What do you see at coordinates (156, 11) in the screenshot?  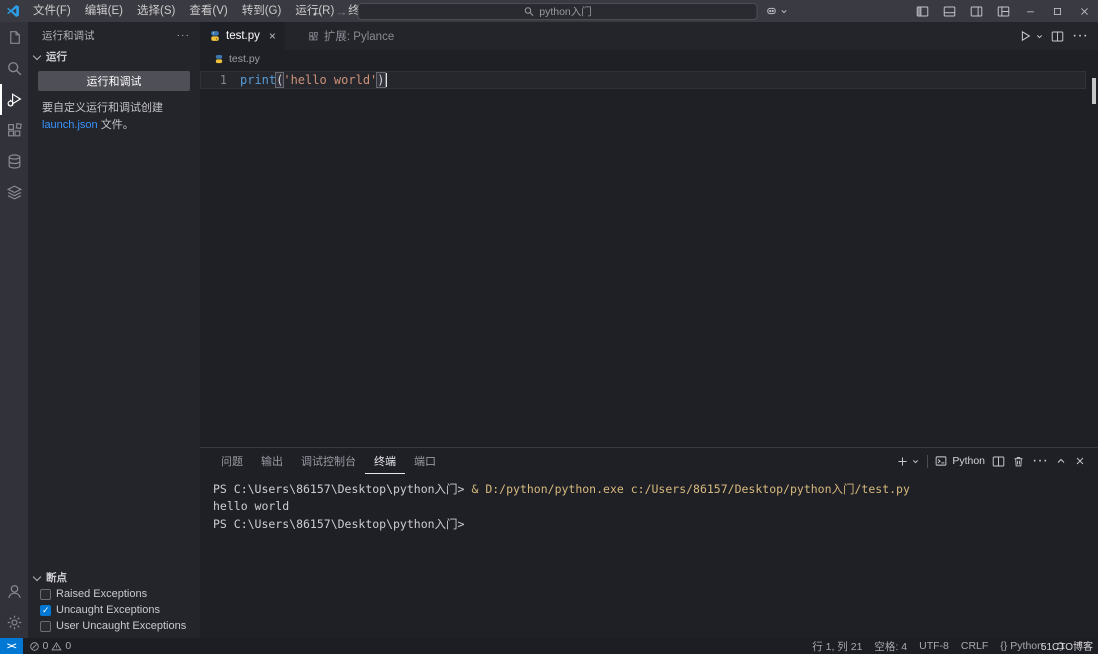 I see `menu-selection: 选择(S)` at bounding box center [156, 11].